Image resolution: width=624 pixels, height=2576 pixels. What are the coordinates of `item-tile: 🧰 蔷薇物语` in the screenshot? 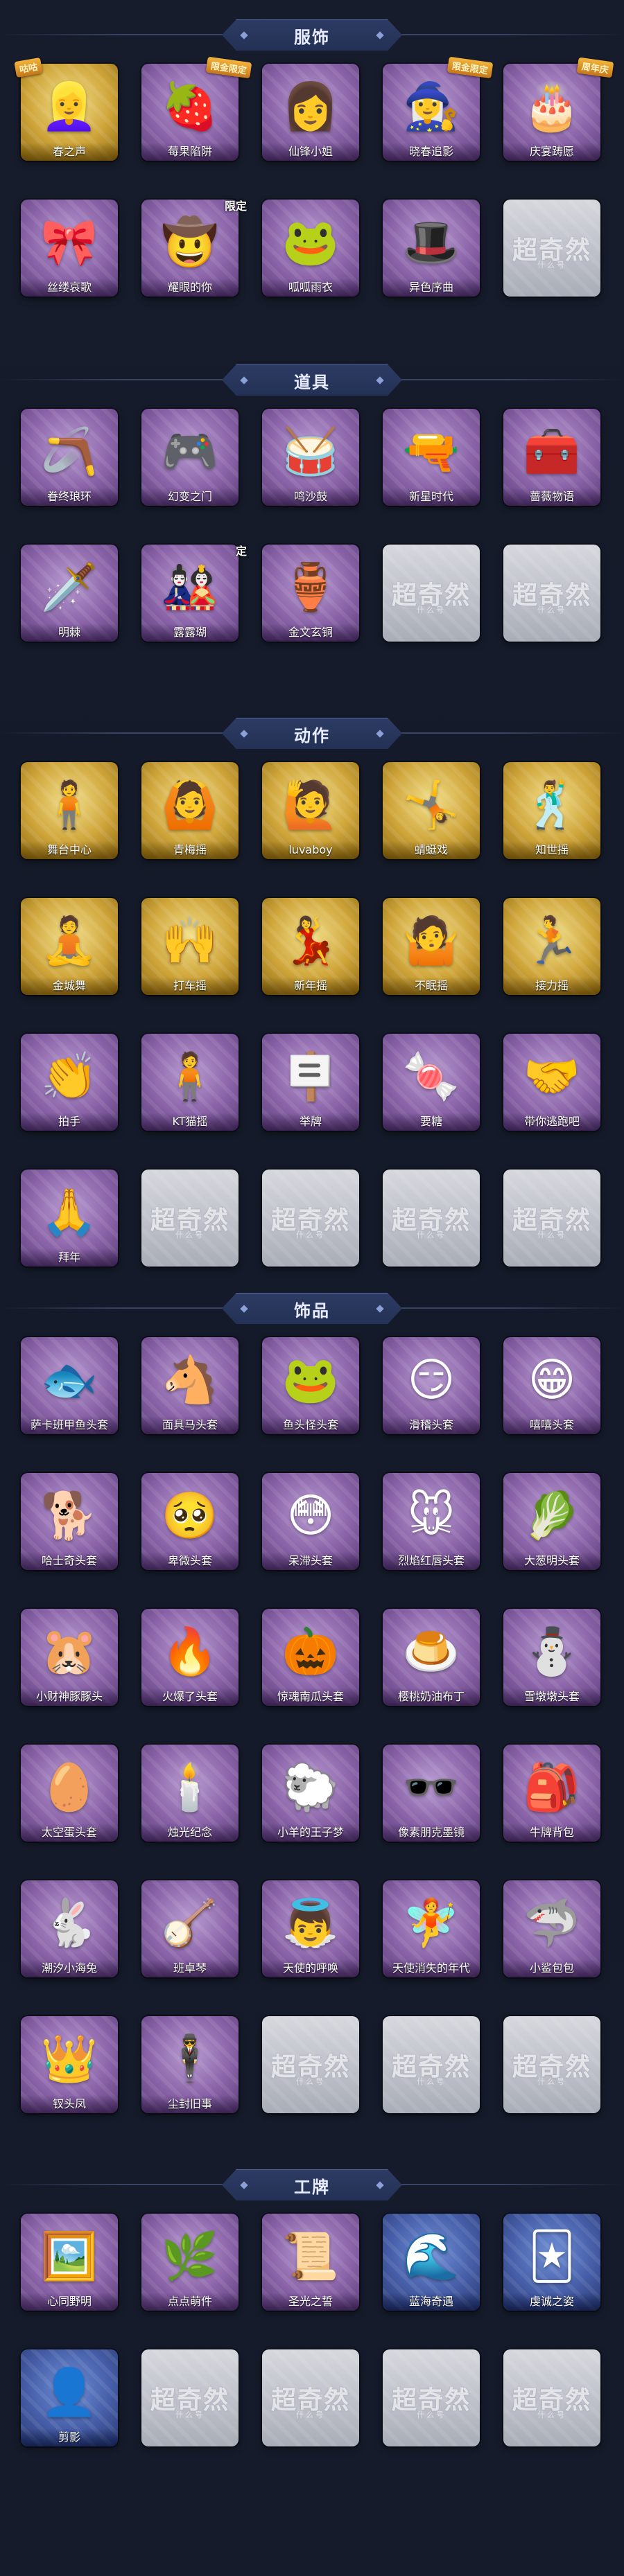 It's located at (551, 457).